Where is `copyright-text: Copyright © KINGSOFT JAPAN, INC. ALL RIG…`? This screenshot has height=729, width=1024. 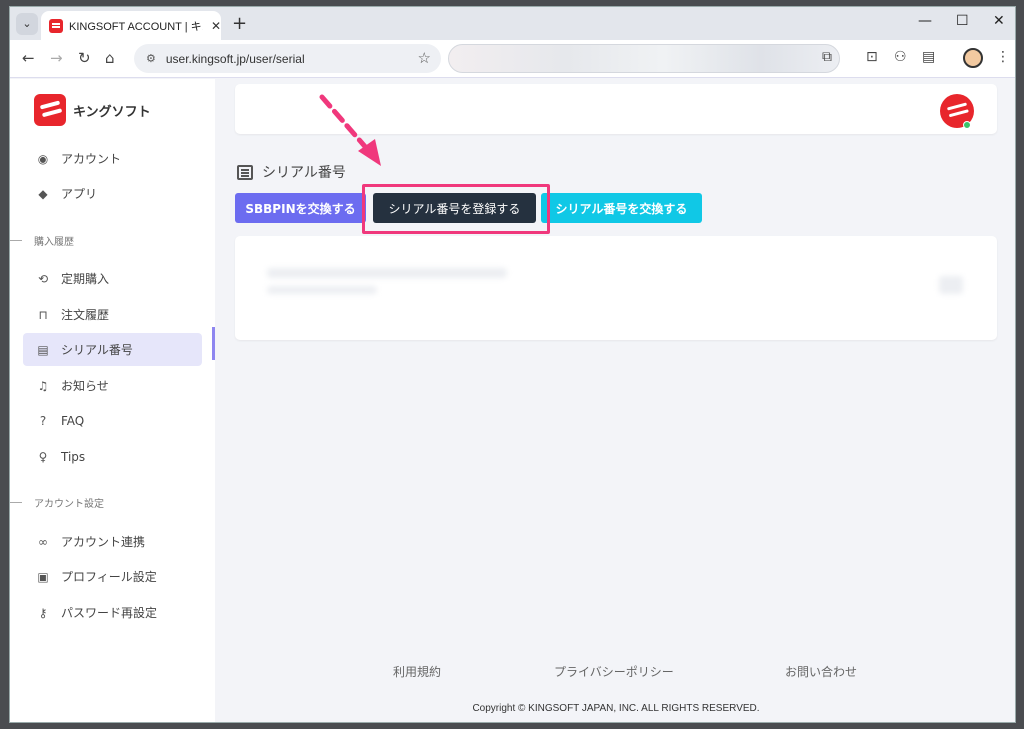 copyright-text: Copyright © KINGSOFT JAPAN, INC. ALL RIG… is located at coordinates (616, 708).